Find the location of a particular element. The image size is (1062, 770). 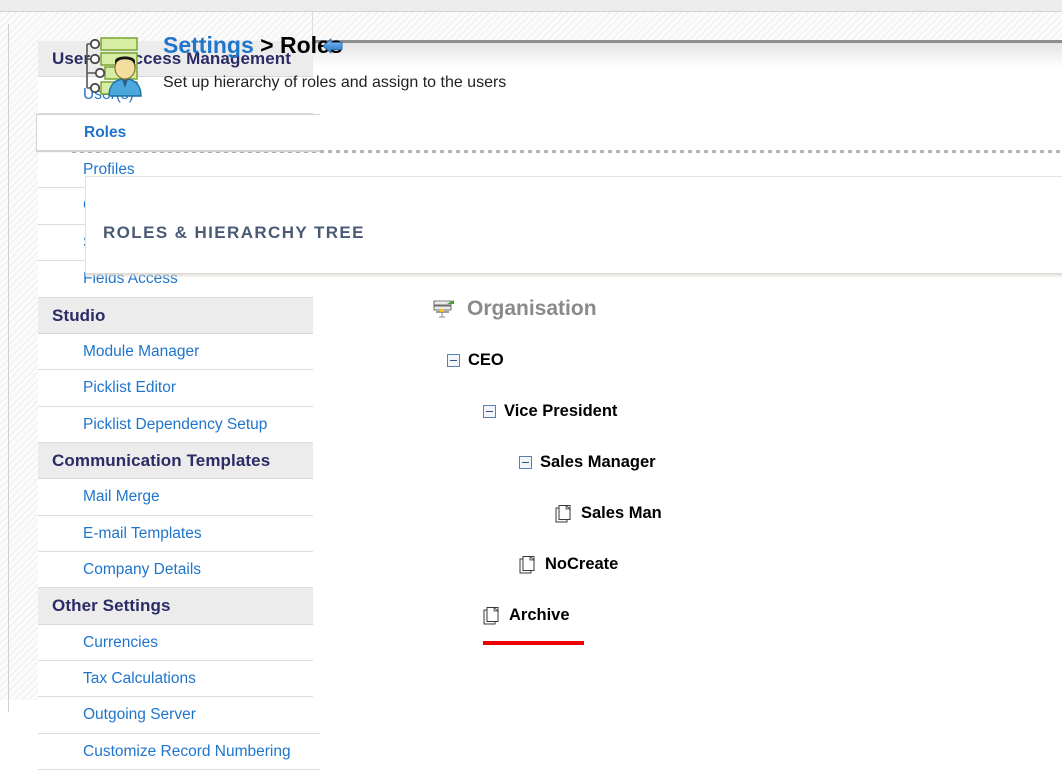

tree-node-nocreate: NoCreate is located at coordinates (634, 564).